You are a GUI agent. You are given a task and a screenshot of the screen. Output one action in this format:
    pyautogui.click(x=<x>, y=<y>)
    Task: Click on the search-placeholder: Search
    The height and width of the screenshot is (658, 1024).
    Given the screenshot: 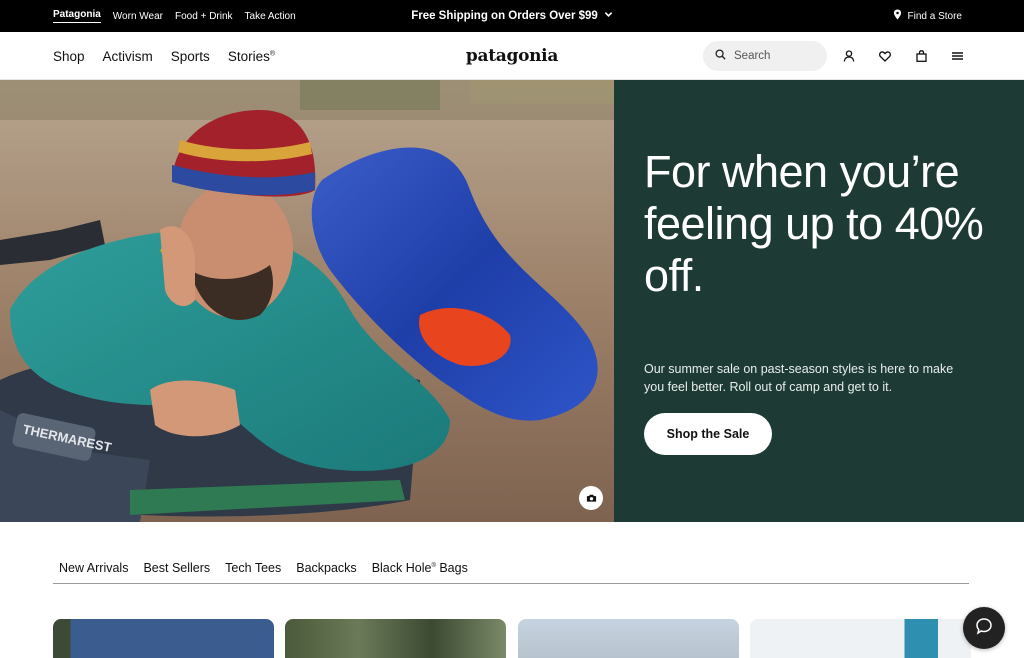 What is the action you would take?
    pyautogui.click(x=752, y=56)
    